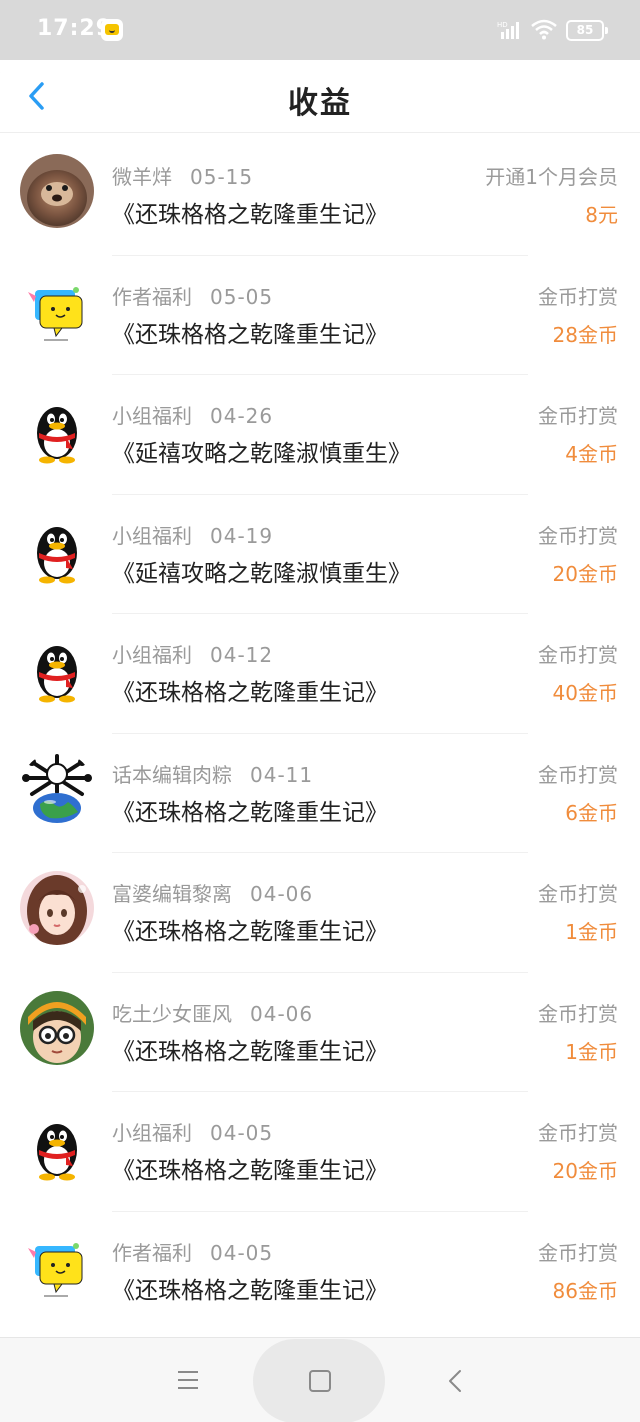  Describe the element at coordinates (188, 1380) in the screenshot. I see `menu-icon` at that location.